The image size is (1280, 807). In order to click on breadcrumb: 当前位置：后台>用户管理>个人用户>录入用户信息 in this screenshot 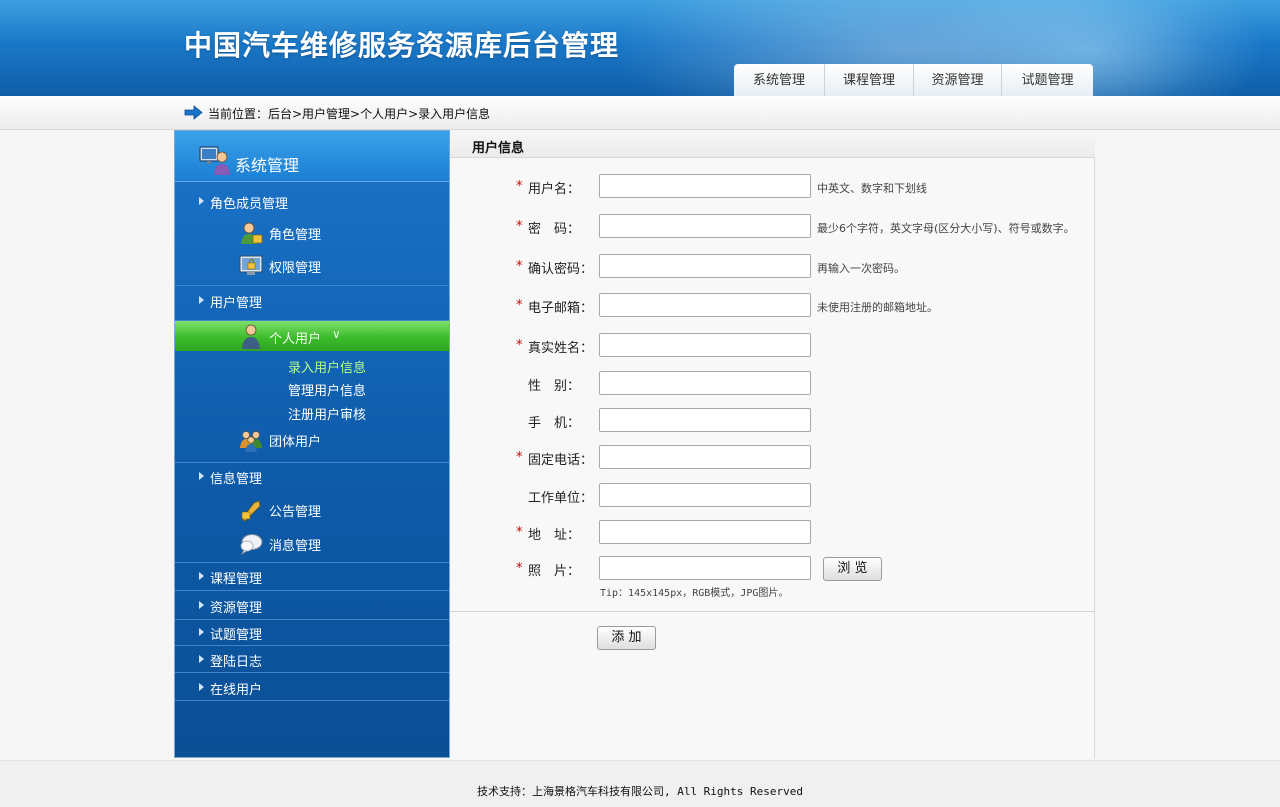, I will do `click(349, 114)`.